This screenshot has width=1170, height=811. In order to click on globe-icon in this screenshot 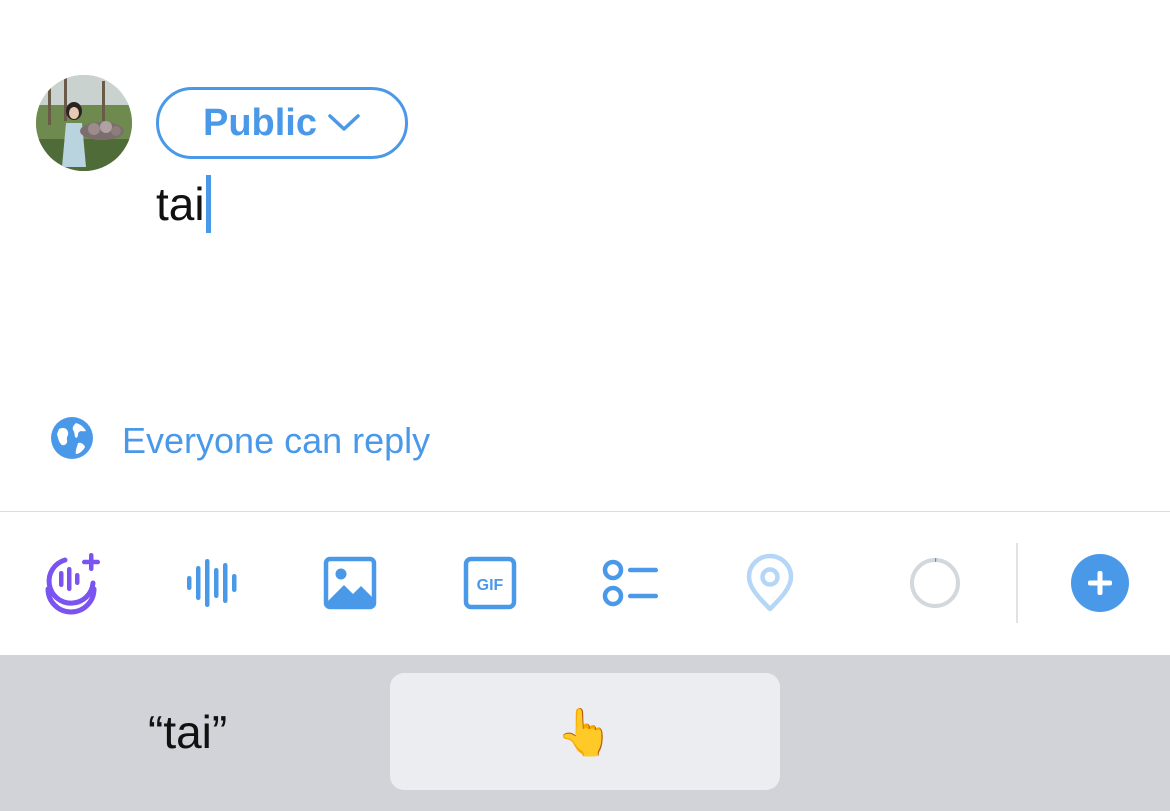, I will do `click(72, 440)`.